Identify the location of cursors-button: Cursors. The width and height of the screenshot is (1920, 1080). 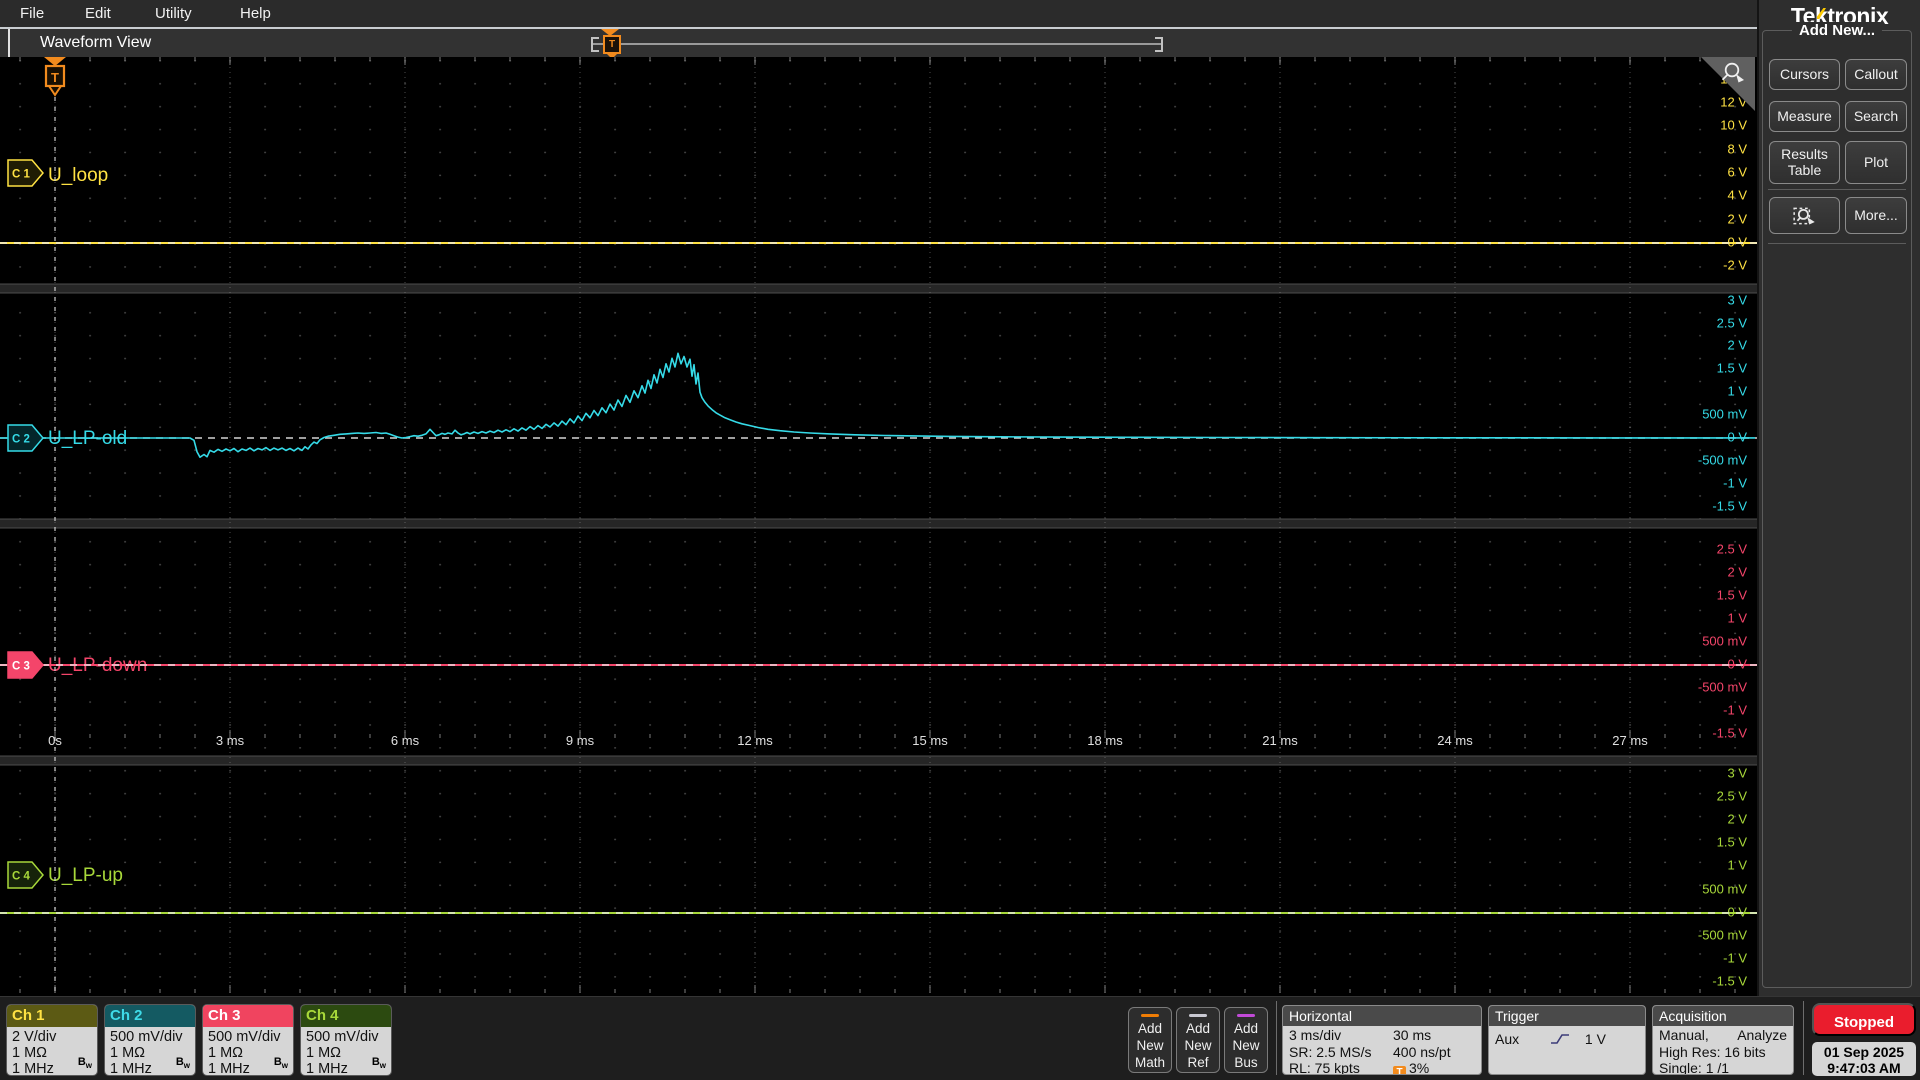
(1804, 74).